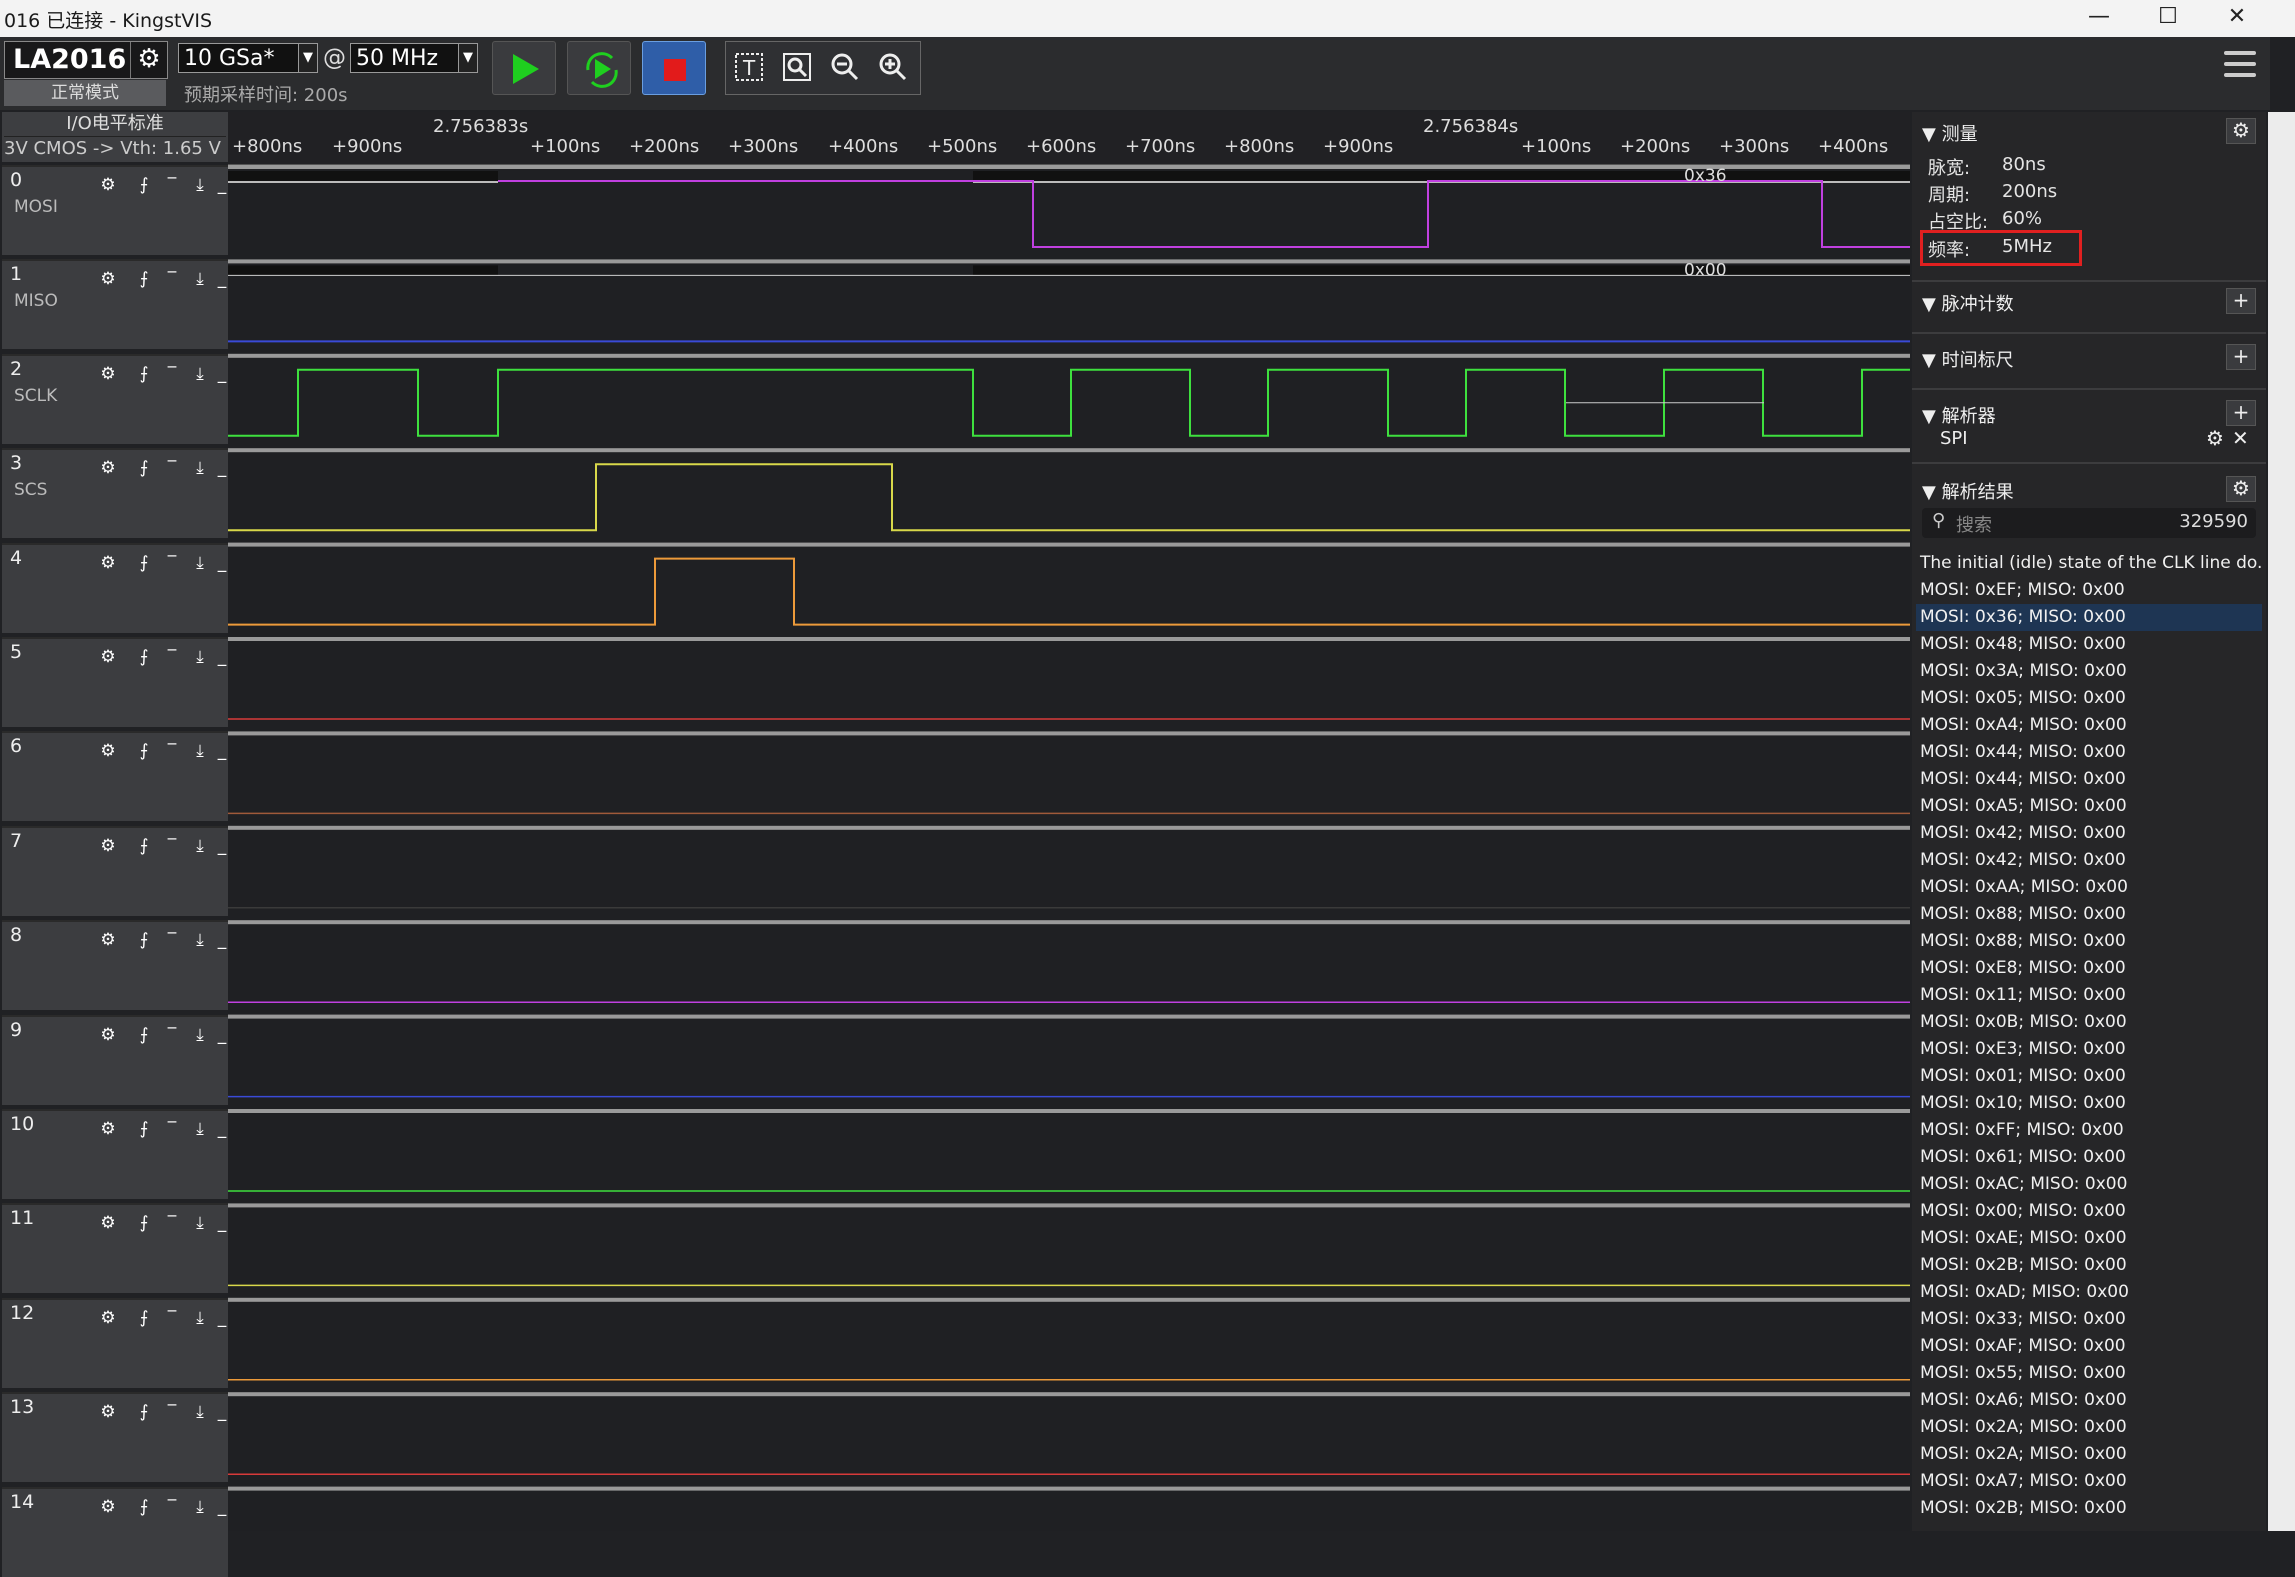 The height and width of the screenshot is (1577, 2295). Describe the element at coordinates (845, 69) in the screenshot. I see `zoom-out-icon` at that location.